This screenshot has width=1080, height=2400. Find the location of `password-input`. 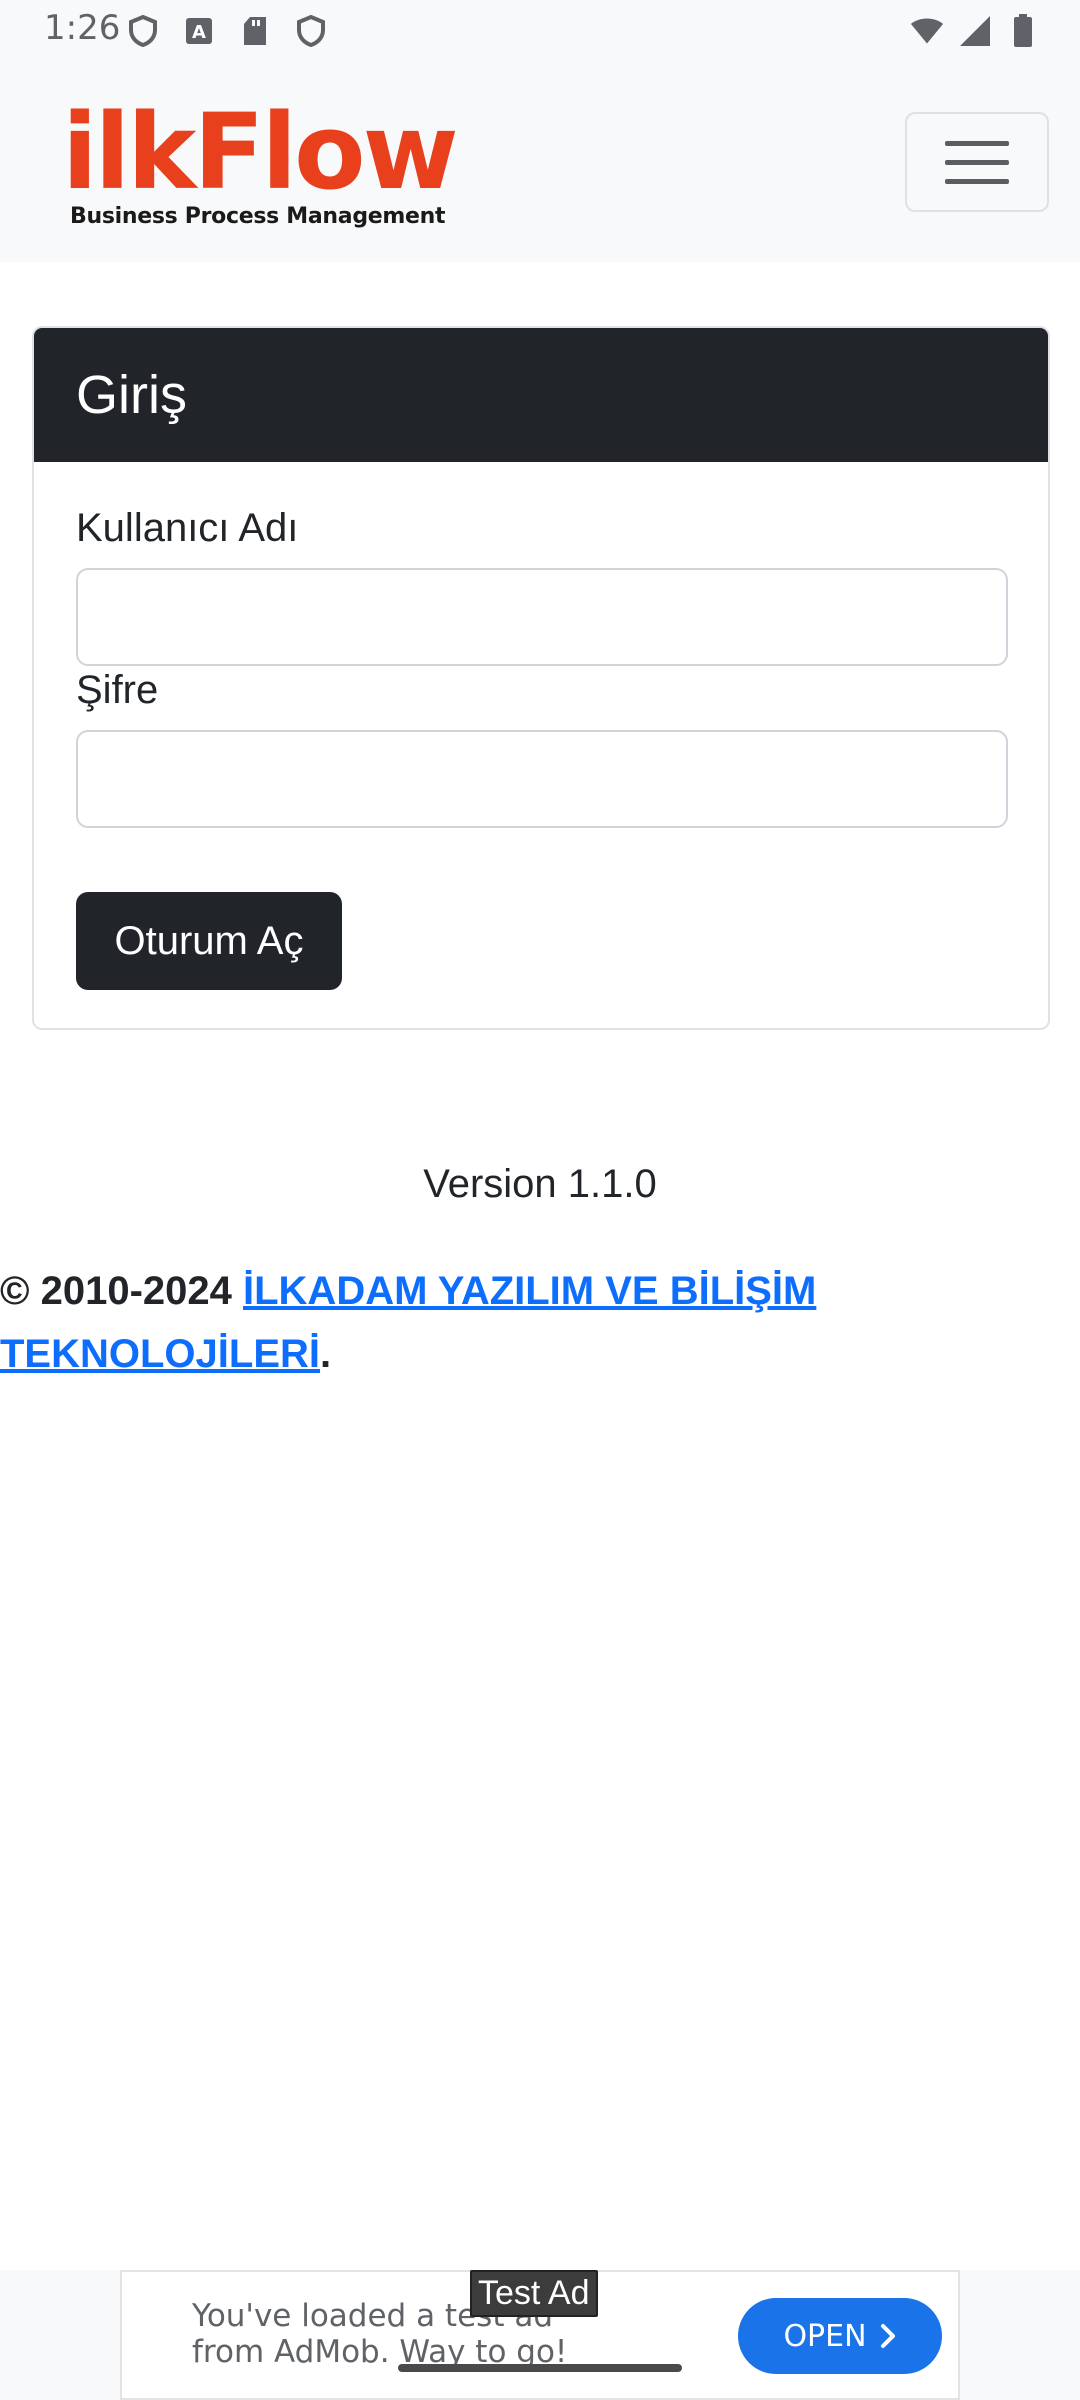

password-input is located at coordinates (542, 779).